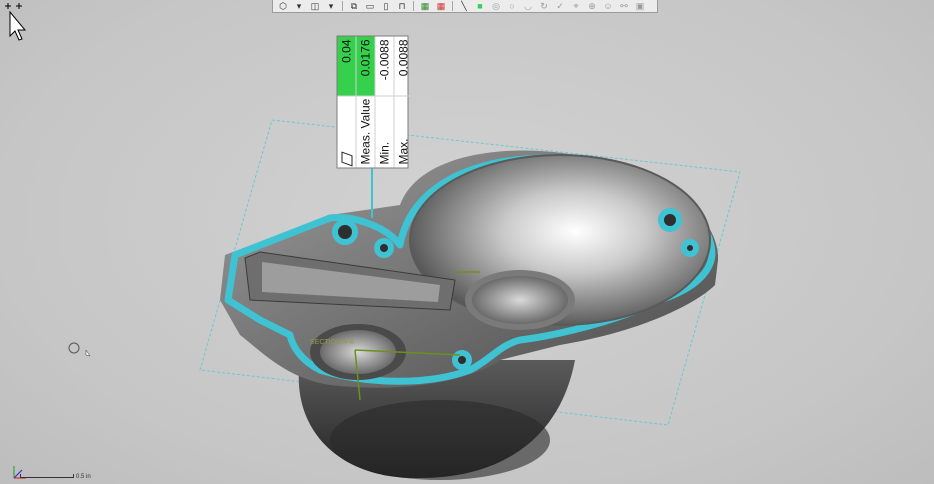  I want to click on section-label: SECTION A-A, so click(332, 342).